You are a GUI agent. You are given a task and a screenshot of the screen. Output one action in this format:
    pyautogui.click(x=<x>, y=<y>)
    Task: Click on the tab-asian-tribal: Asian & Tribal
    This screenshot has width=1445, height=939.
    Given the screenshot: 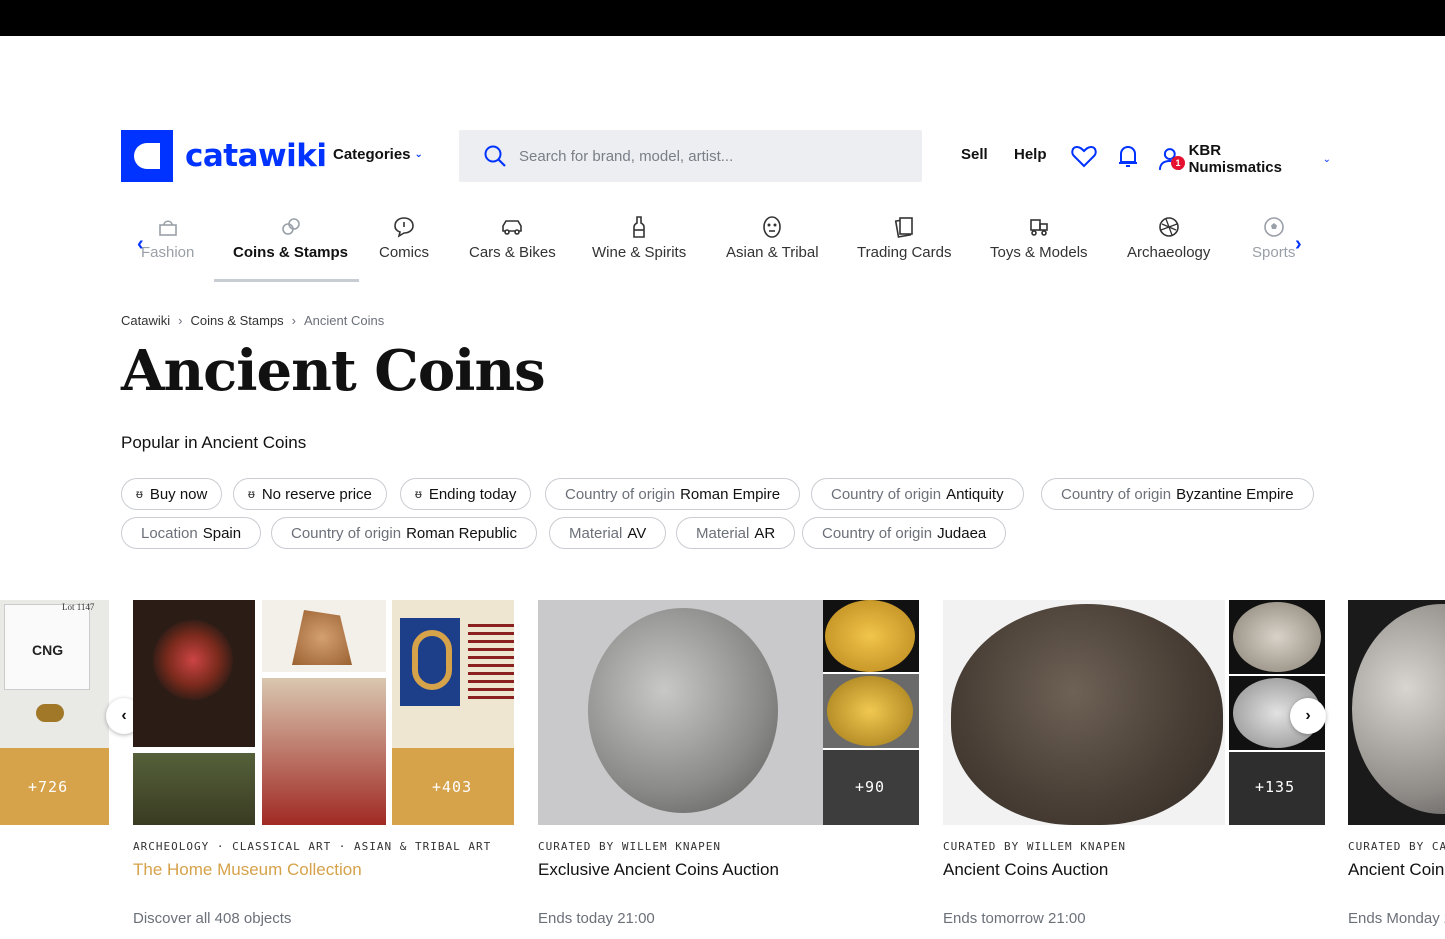 What is the action you would take?
    pyautogui.click(x=772, y=238)
    